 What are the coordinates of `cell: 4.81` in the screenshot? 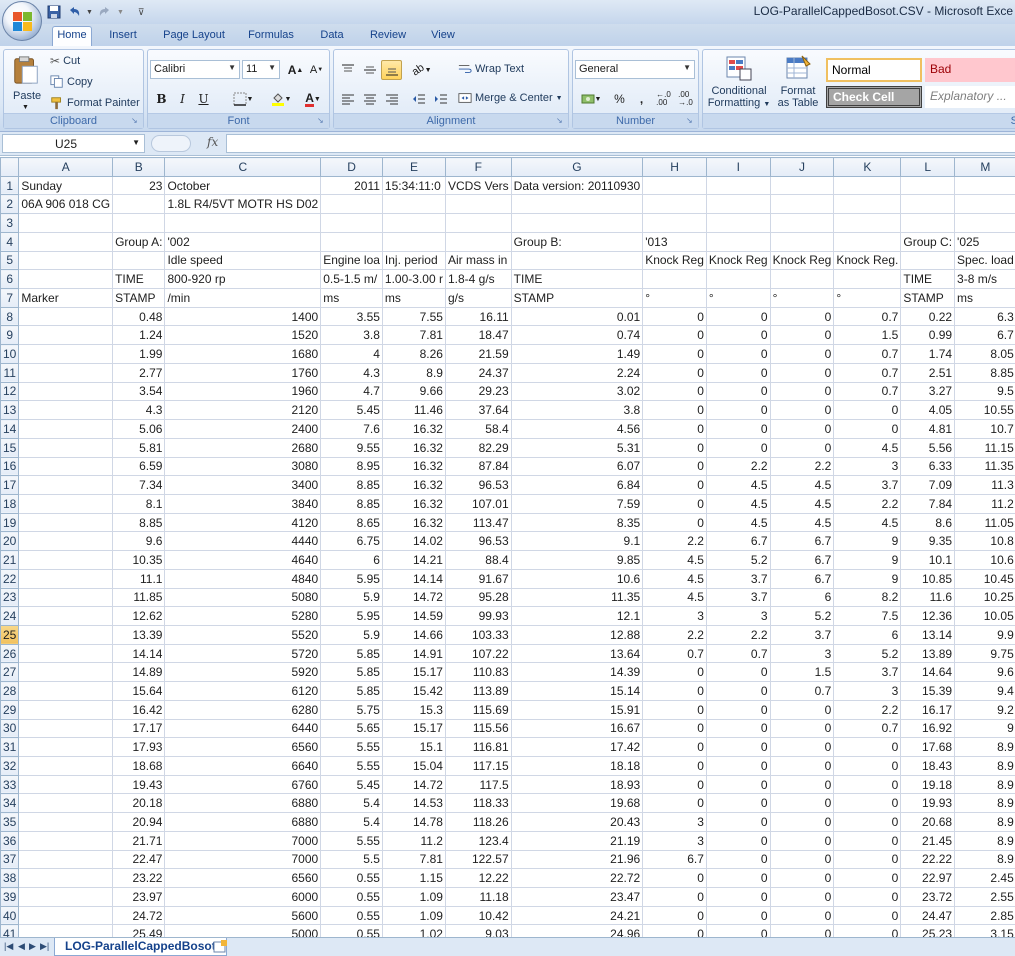 It's located at (928, 429).